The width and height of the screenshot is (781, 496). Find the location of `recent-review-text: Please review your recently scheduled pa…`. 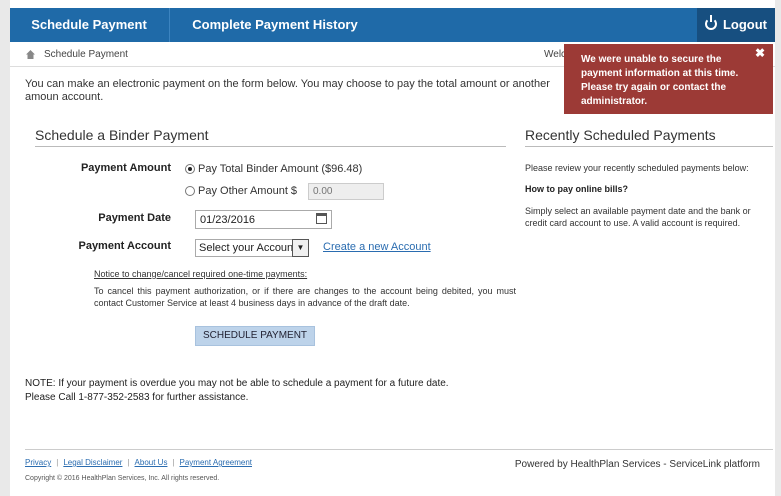

recent-review-text: Please review your recently scheduled pa… is located at coordinates (637, 168).